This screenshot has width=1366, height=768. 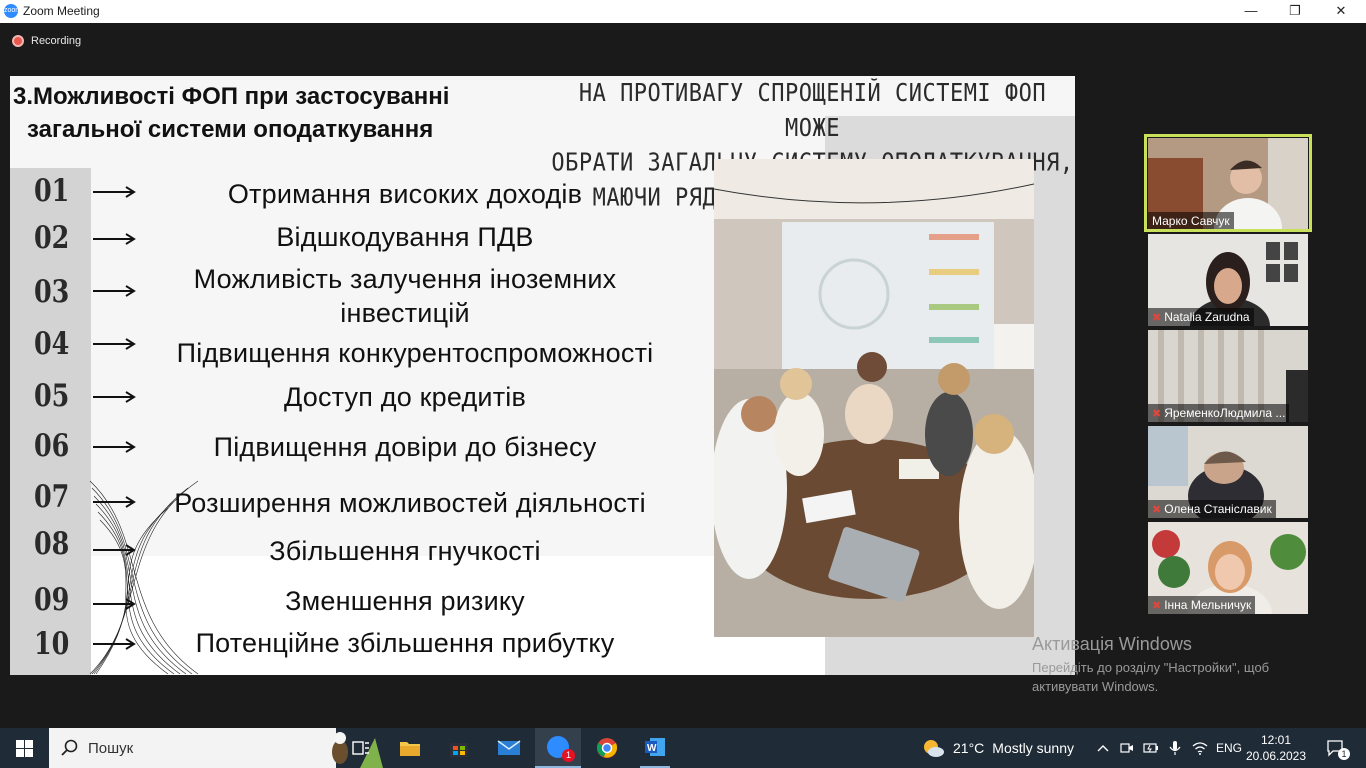 What do you see at coordinates (52, 600) in the screenshot?
I see `item-number: 09` at bounding box center [52, 600].